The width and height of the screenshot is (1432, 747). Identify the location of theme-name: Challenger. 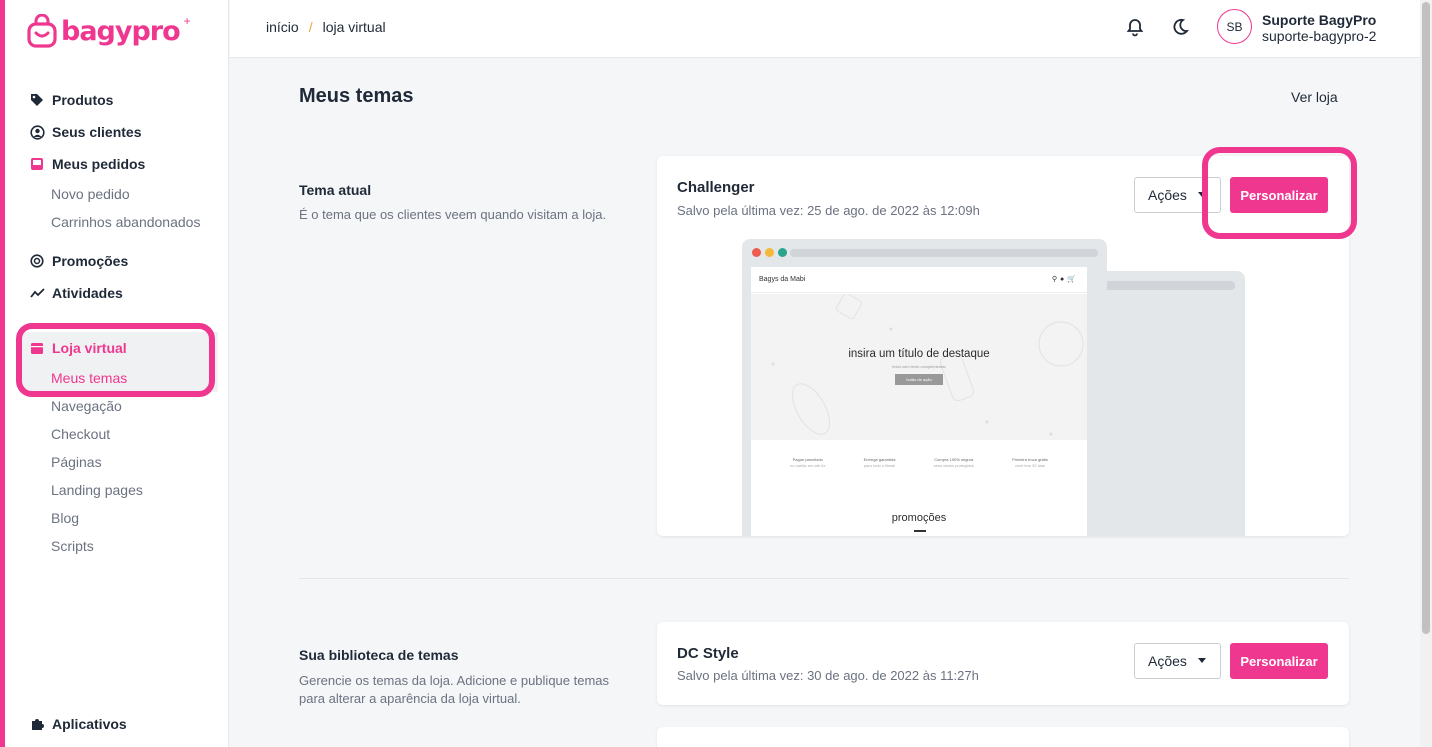
(716, 187).